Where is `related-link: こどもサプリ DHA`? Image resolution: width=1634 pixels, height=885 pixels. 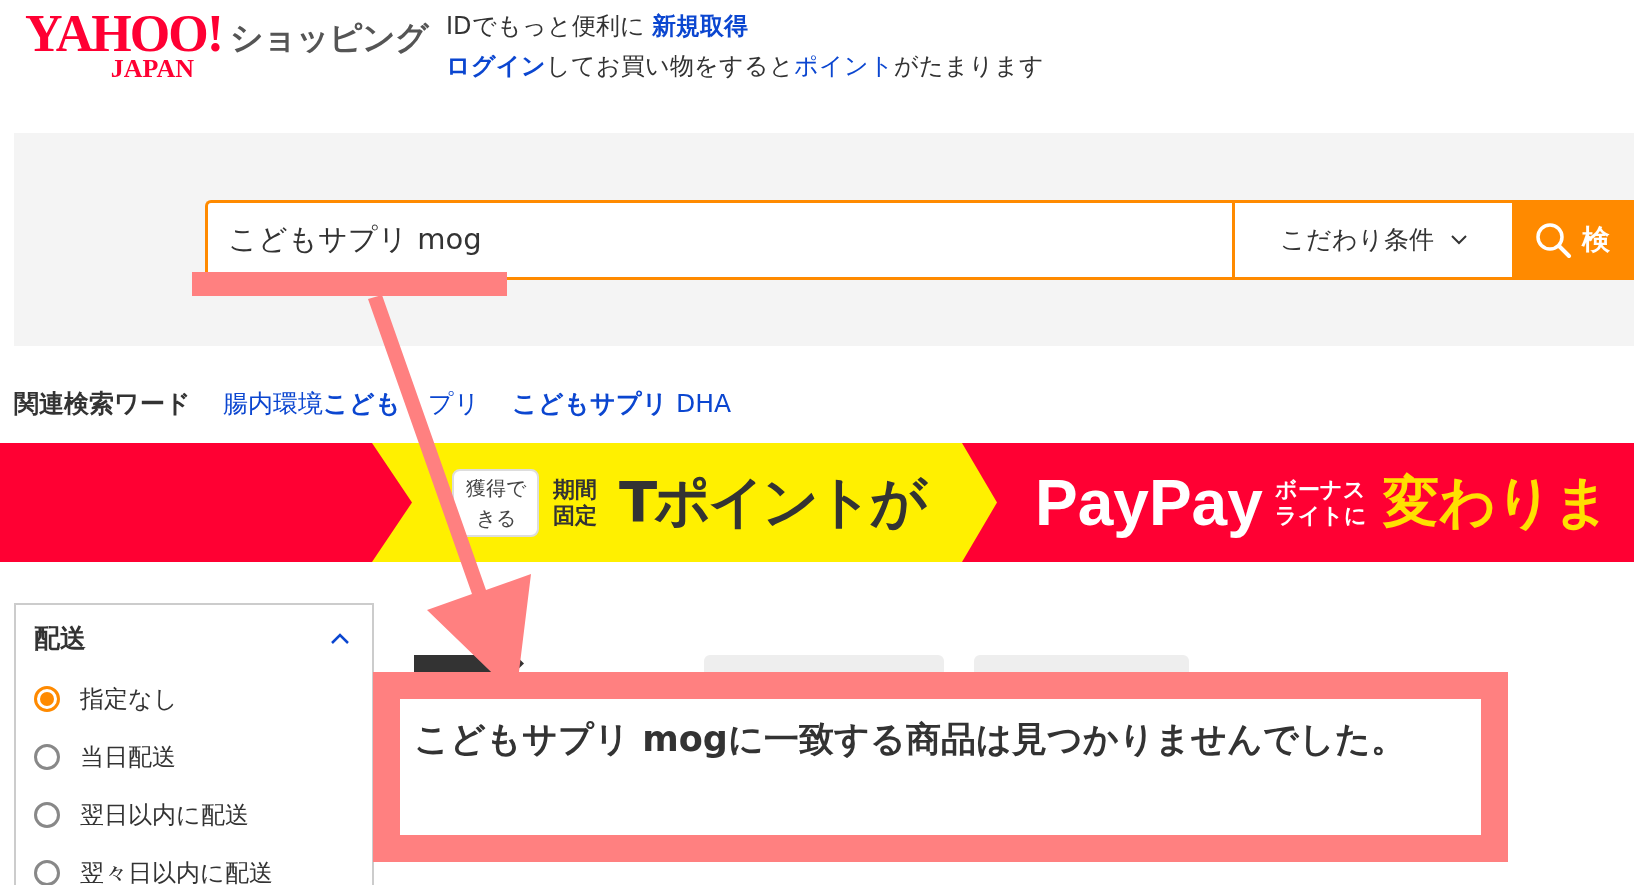
related-link: こどもサプリ DHA is located at coordinates (622, 403).